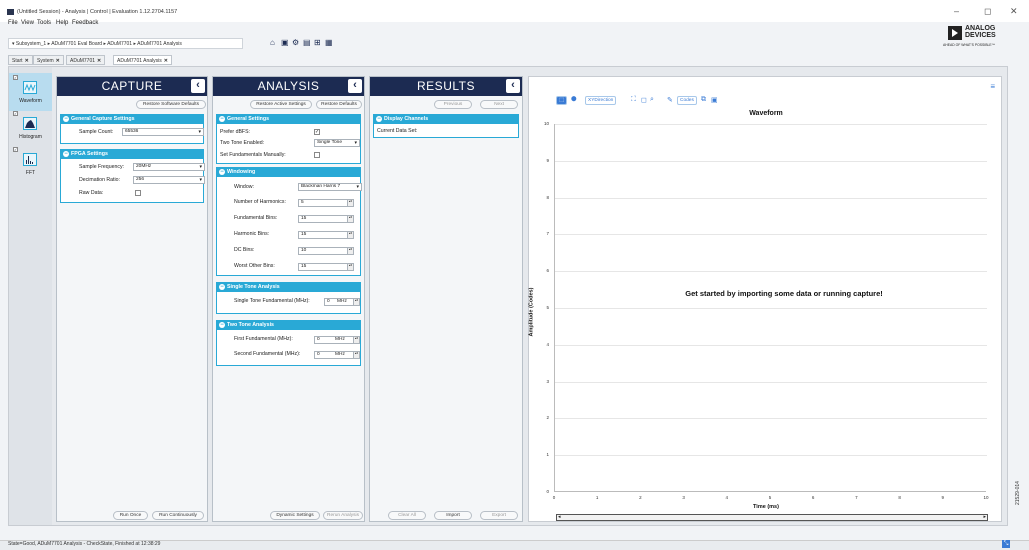 The height and width of the screenshot is (550, 1029). Describe the element at coordinates (288, 325) in the screenshot. I see `two-tone-analysis-header: Two Tone Analysis` at that location.